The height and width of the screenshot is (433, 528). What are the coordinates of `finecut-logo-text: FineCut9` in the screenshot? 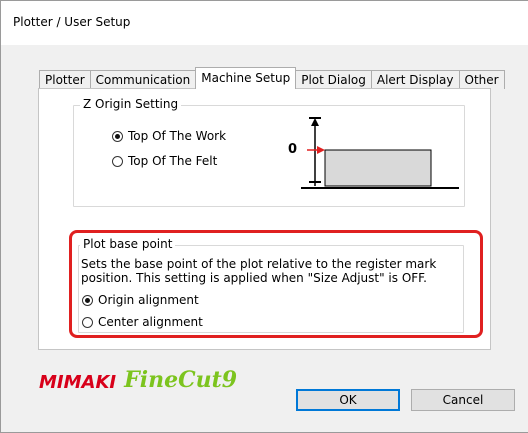 It's located at (181, 380).